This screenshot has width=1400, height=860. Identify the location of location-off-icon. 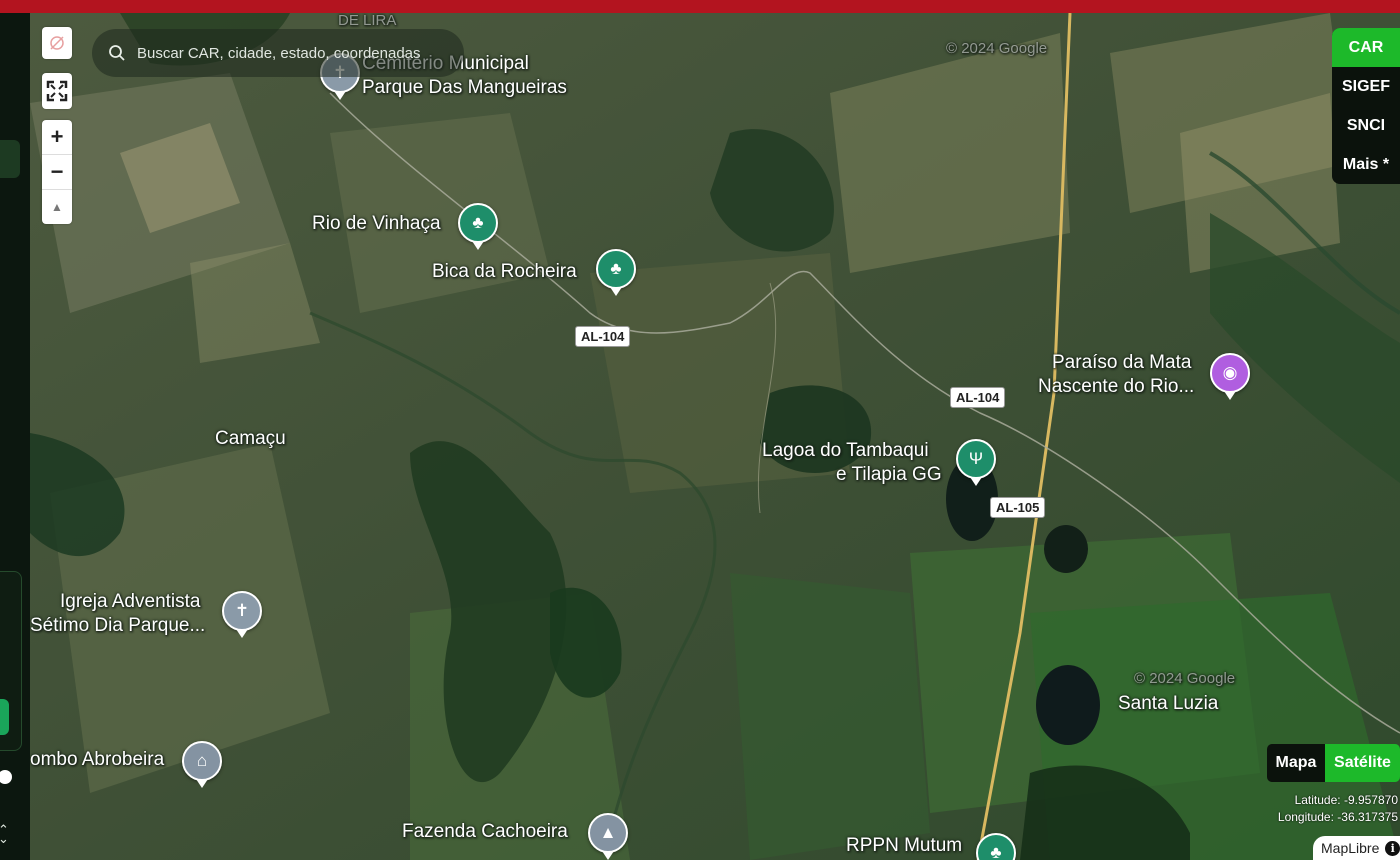
(57, 43).